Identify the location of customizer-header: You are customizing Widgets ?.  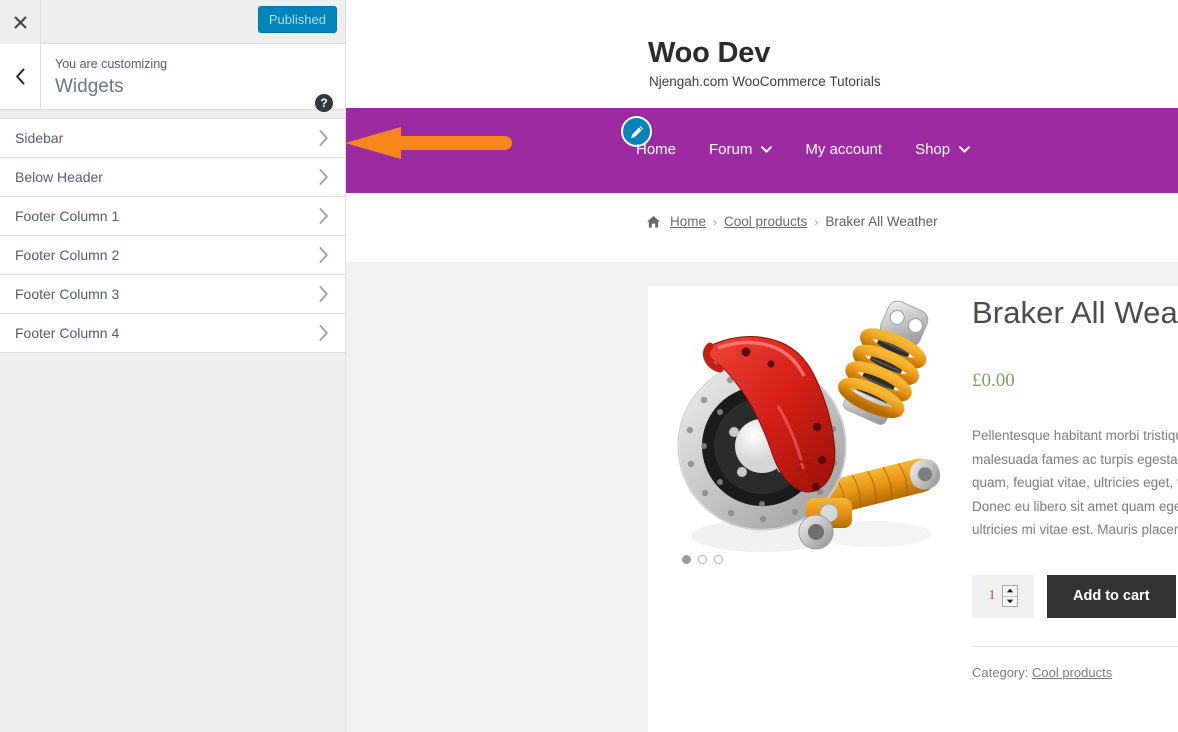
(172, 78).